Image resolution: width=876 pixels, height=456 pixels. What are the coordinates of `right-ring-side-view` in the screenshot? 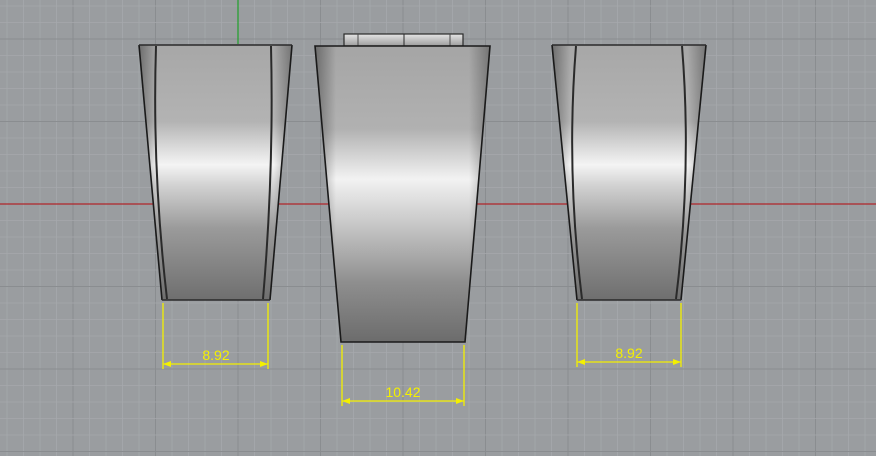 It's located at (629, 172).